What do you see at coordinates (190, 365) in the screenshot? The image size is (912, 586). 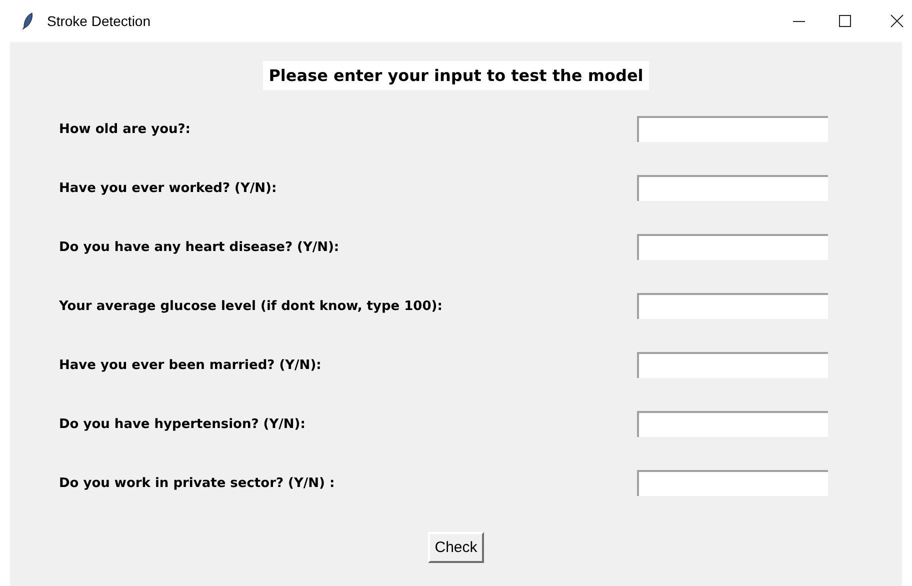 I see `field-label: Have you ever been married? (Y/N):` at bounding box center [190, 365].